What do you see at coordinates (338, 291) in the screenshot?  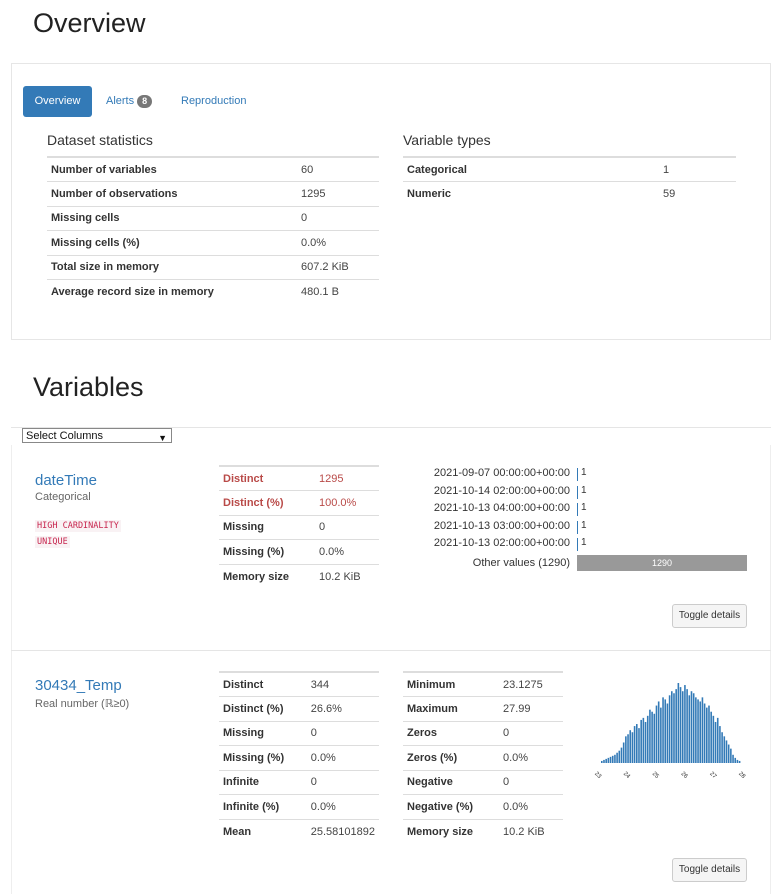 I see `row-value: 480.1 B` at bounding box center [338, 291].